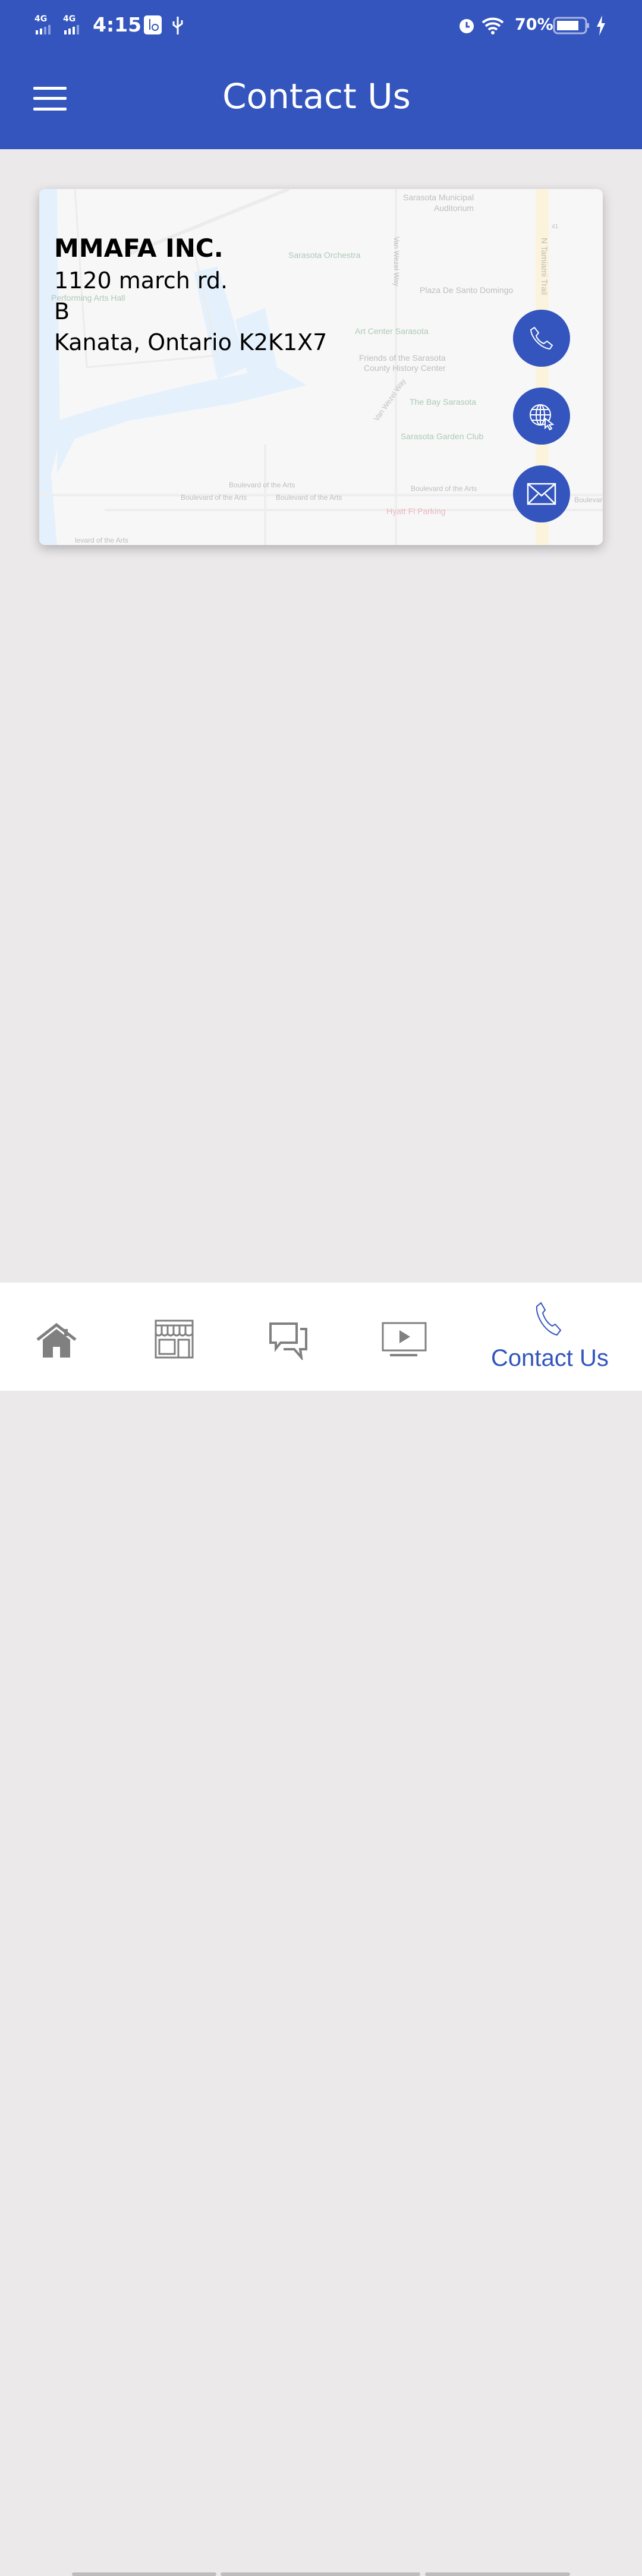 Image resolution: width=642 pixels, height=2576 pixels. What do you see at coordinates (454, 208) in the screenshot?
I see `map-label: Auditorium` at bounding box center [454, 208].